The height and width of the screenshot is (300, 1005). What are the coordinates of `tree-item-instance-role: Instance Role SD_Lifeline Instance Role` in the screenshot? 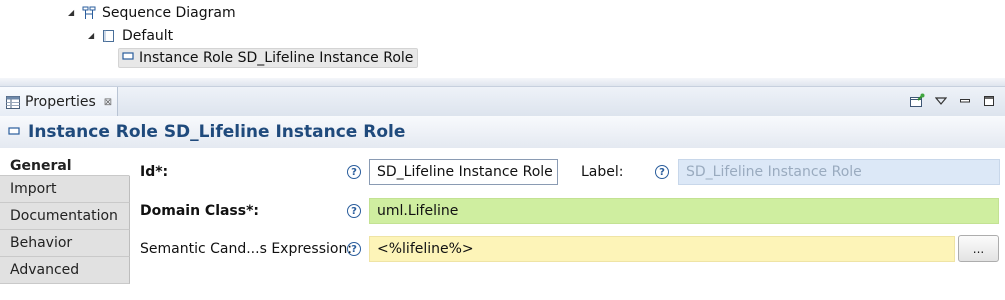 It's located at (268, 58).